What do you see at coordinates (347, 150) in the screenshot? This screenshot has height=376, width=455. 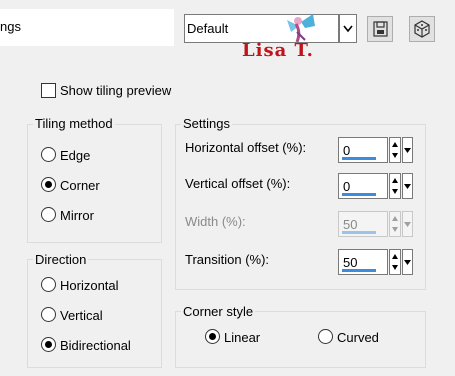 I see `horizontal-offset-value: 0` at bounding box center [347, 150].